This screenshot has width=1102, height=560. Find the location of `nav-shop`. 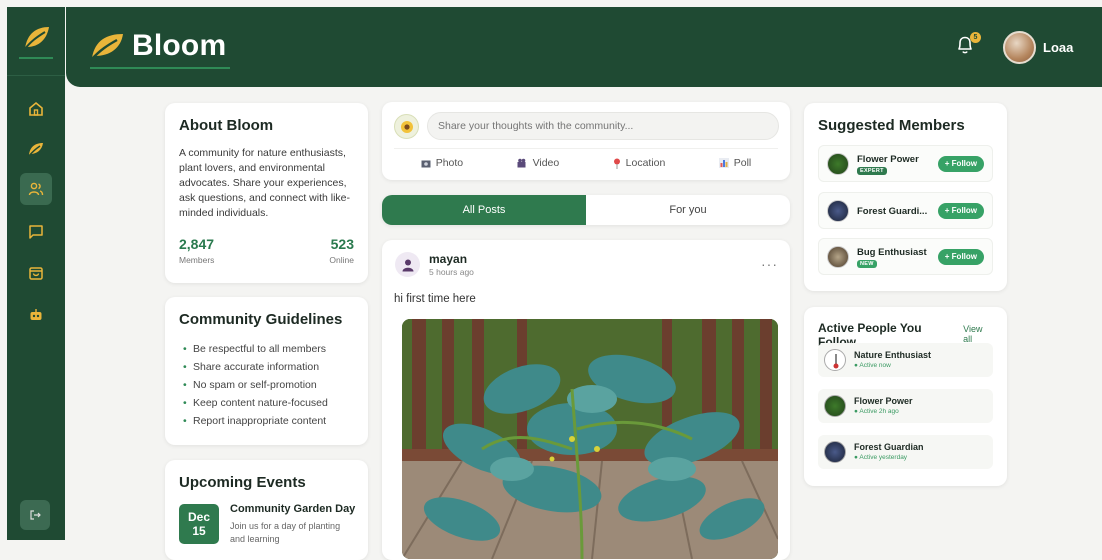

nav-shop is located at coordinates (36, 273).